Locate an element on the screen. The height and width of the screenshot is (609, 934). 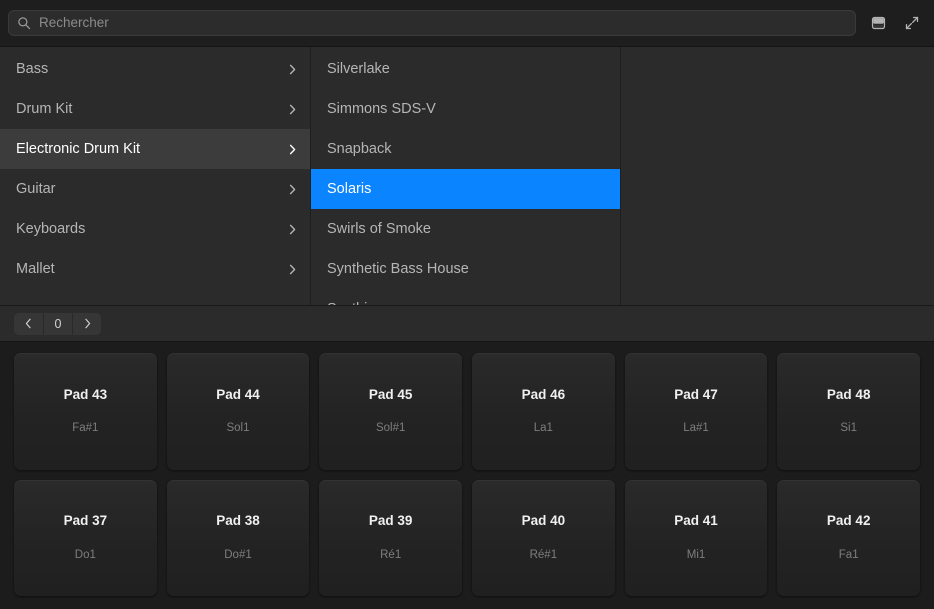
category-row: Electronic Drum Kit is located at coordinates (155, 149).